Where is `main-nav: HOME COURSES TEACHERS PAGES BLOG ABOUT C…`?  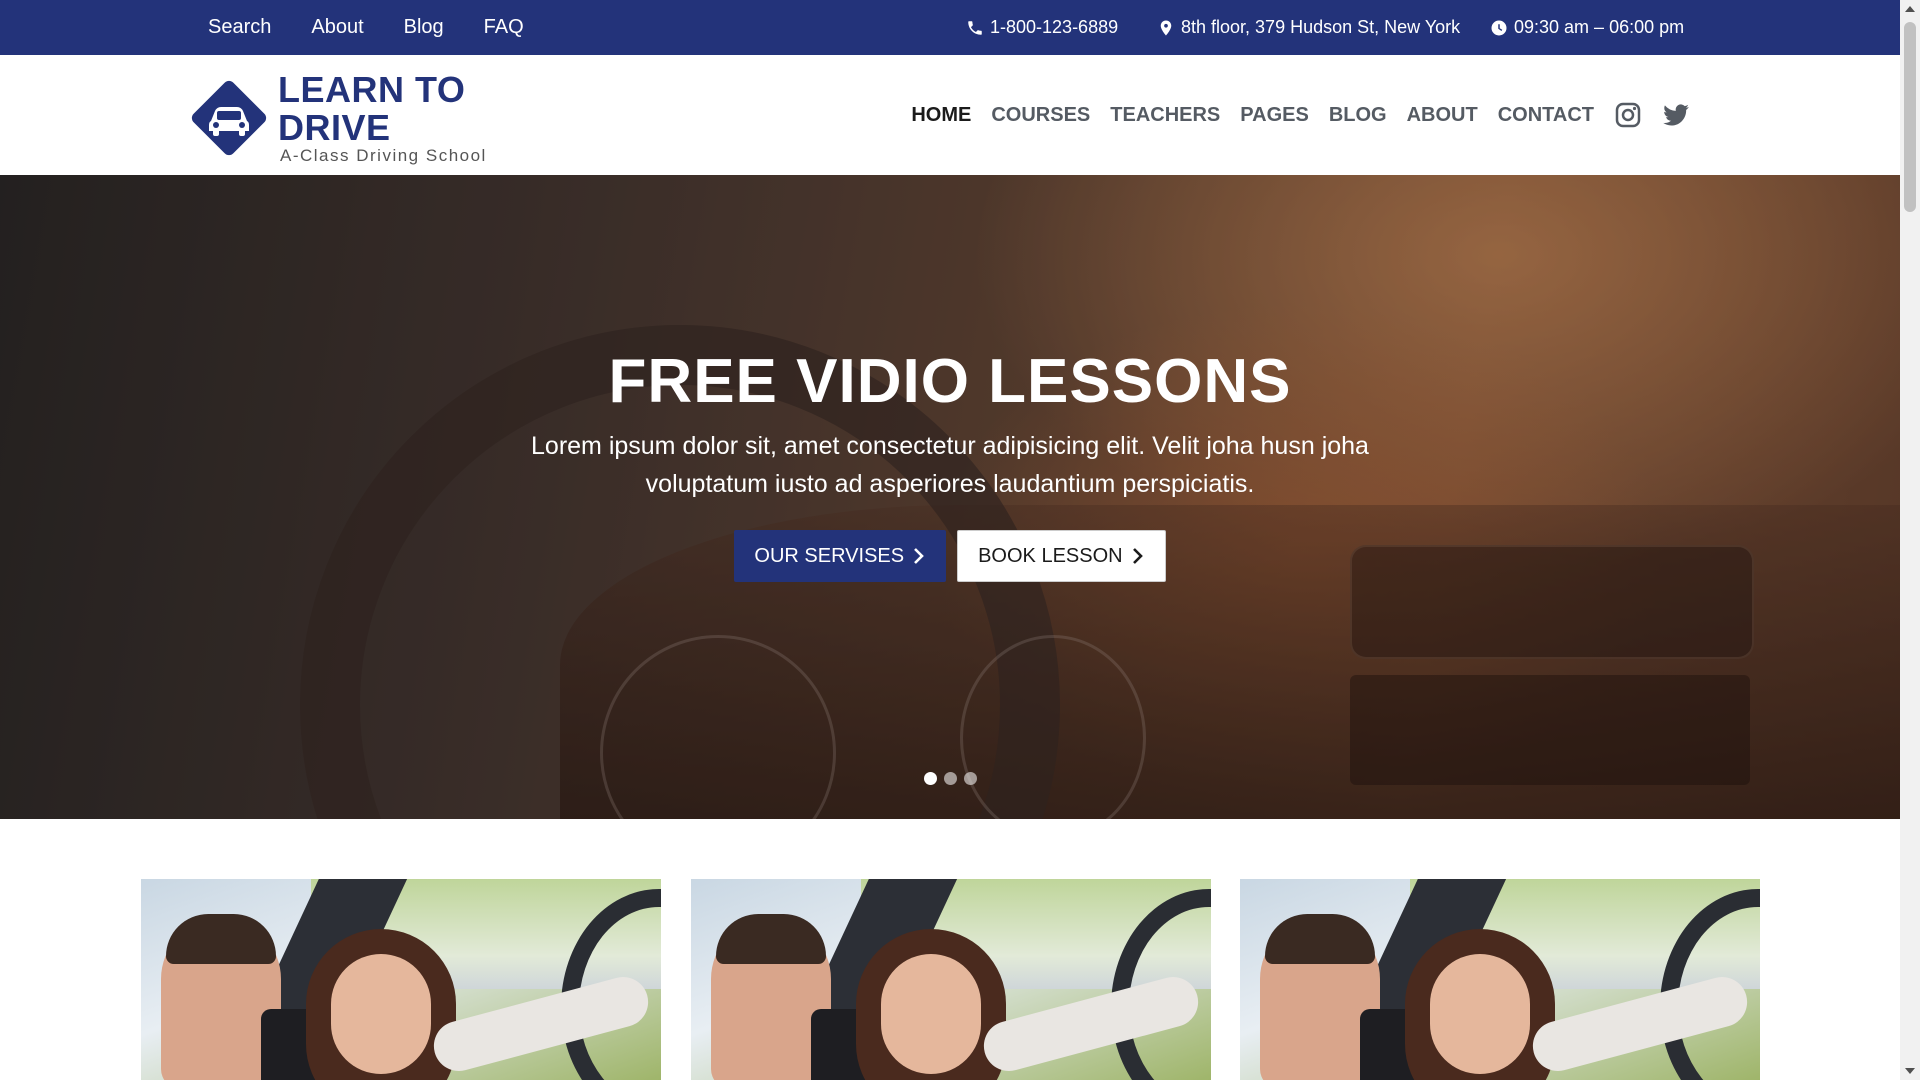
main-nav: HOME COURSES TEACHERS PAGES BLOG ABOUT C… is located at coordinates (1300, 115).